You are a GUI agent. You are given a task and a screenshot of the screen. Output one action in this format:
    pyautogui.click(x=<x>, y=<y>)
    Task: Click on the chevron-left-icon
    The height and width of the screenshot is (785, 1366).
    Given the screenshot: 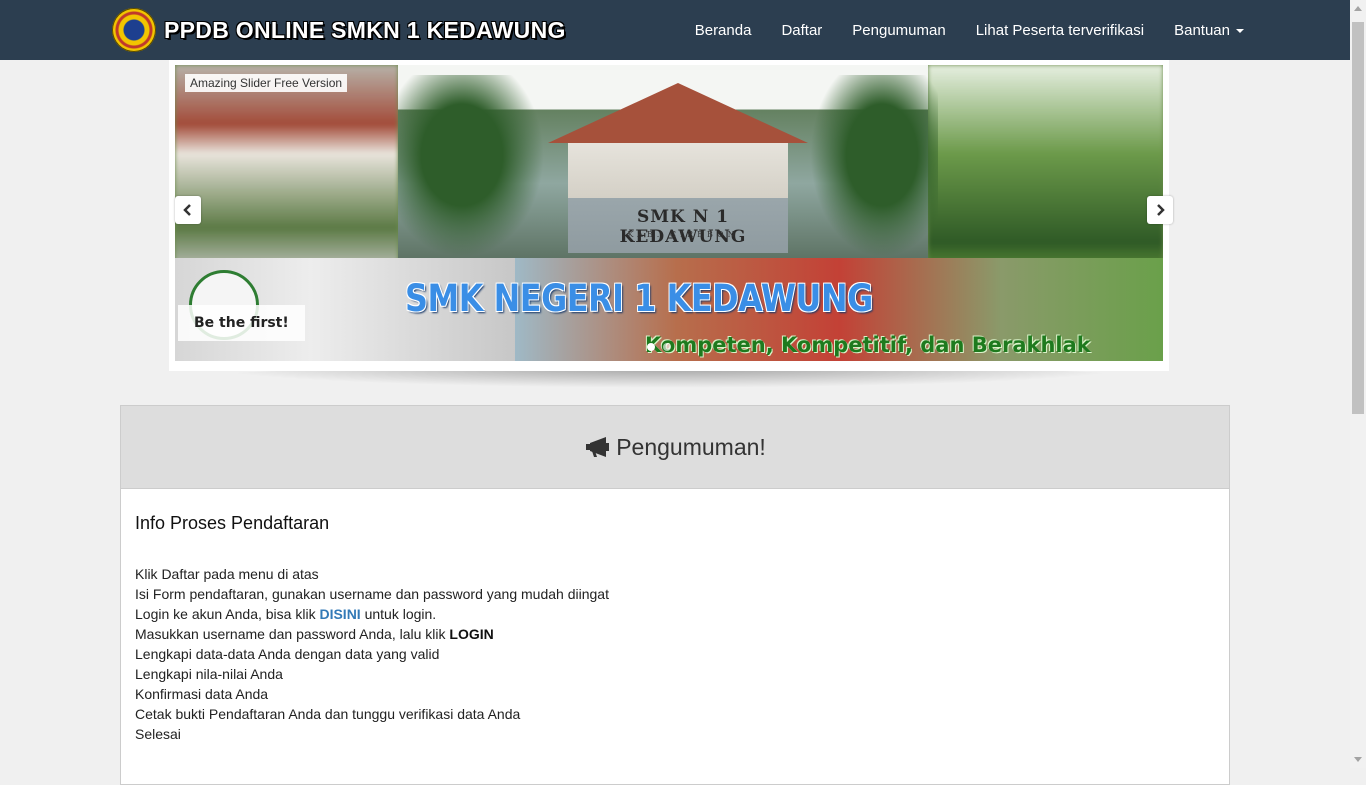 What is the action you would take?
    pyautogui.click(x=187, y=210)
    